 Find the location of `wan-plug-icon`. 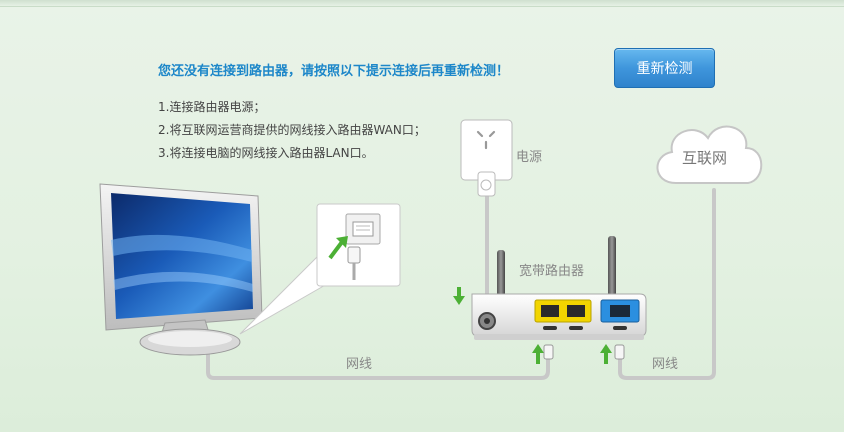

wan-plug-icon is located at coordinates (619, 352).